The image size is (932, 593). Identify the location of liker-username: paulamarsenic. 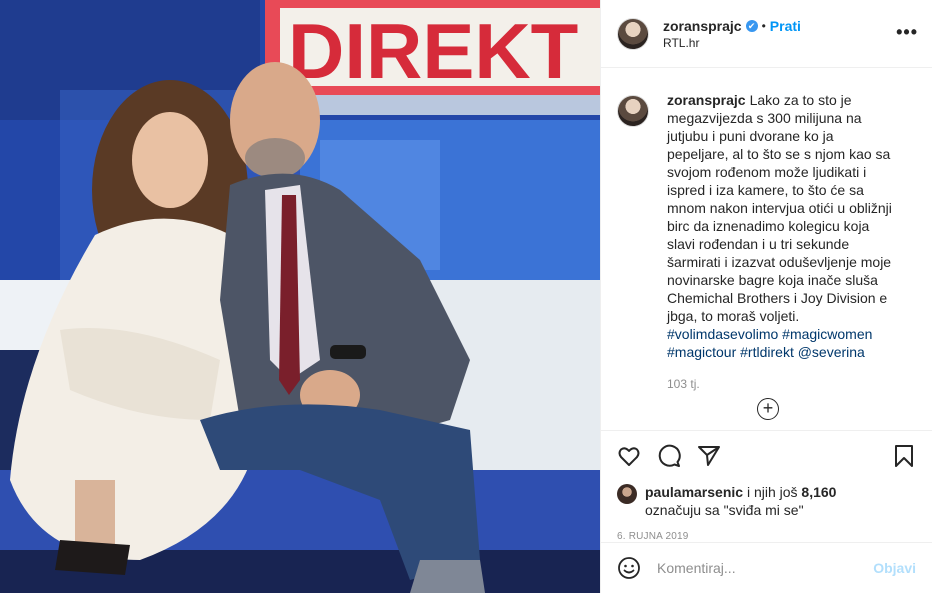
(694, 492).